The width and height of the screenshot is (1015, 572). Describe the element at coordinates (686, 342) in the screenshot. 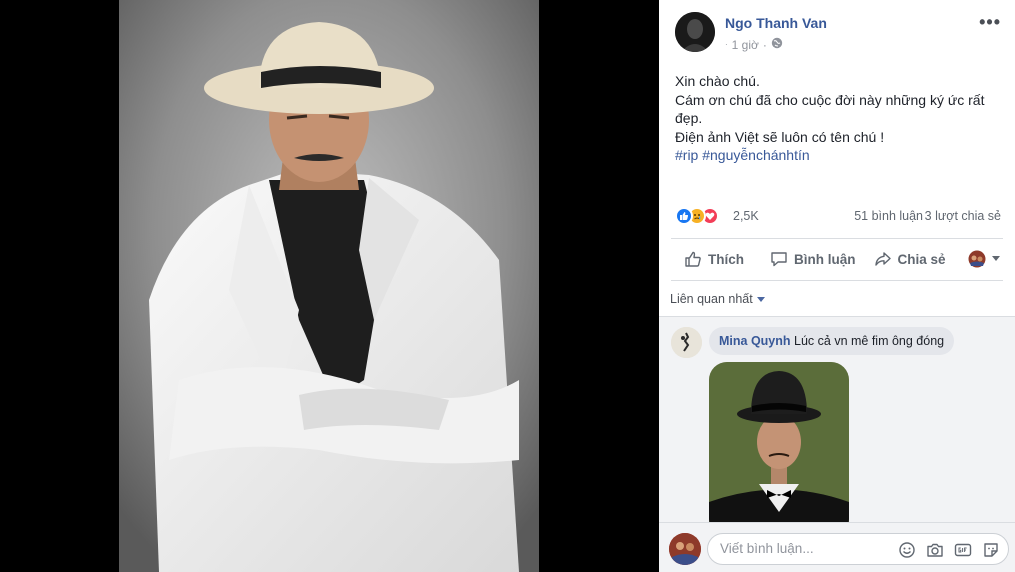

I see `commenter-avatar` at that location.